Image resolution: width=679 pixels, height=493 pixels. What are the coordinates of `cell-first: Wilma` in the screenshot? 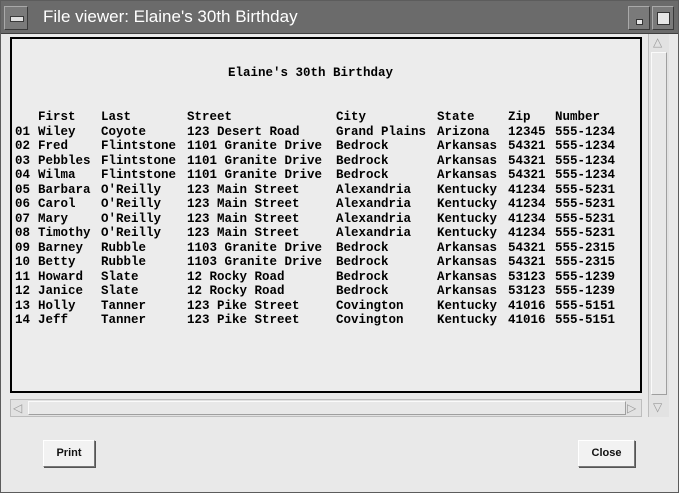 It's located at (57, 175).